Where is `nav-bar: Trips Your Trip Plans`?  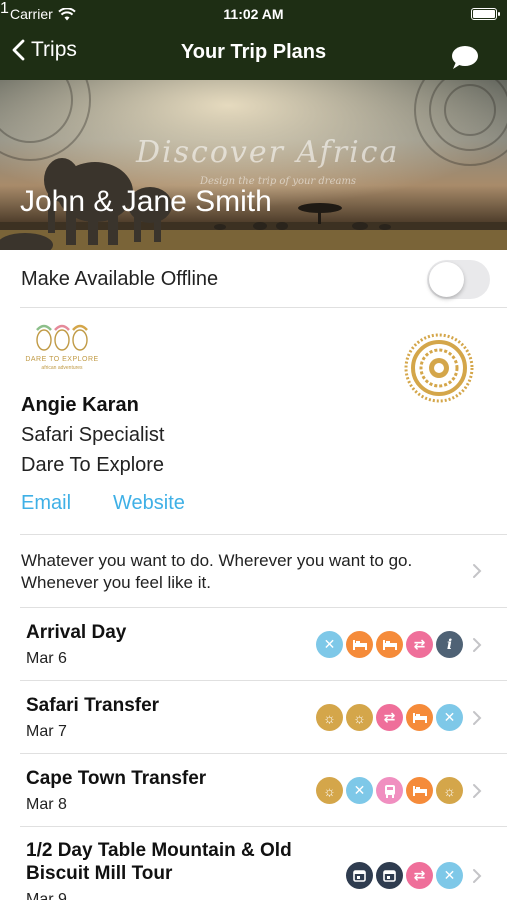
nav-bar: Trips Your Trip Plans is located at coordinates (253, 55).